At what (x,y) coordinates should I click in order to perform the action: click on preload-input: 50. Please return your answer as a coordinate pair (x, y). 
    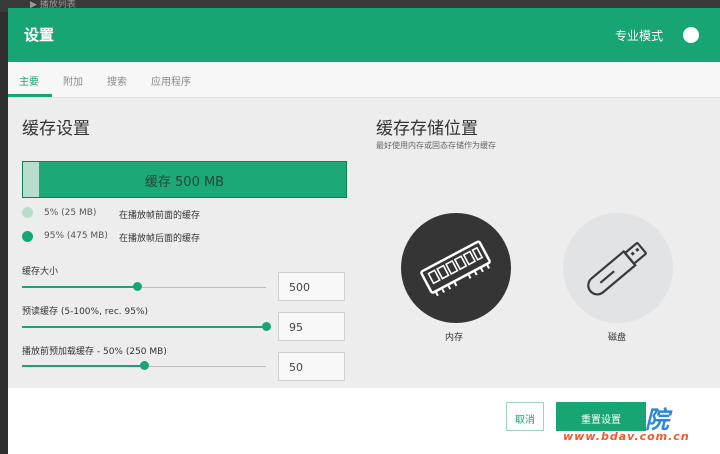
    Looking at the image, I should click on (311, 366).